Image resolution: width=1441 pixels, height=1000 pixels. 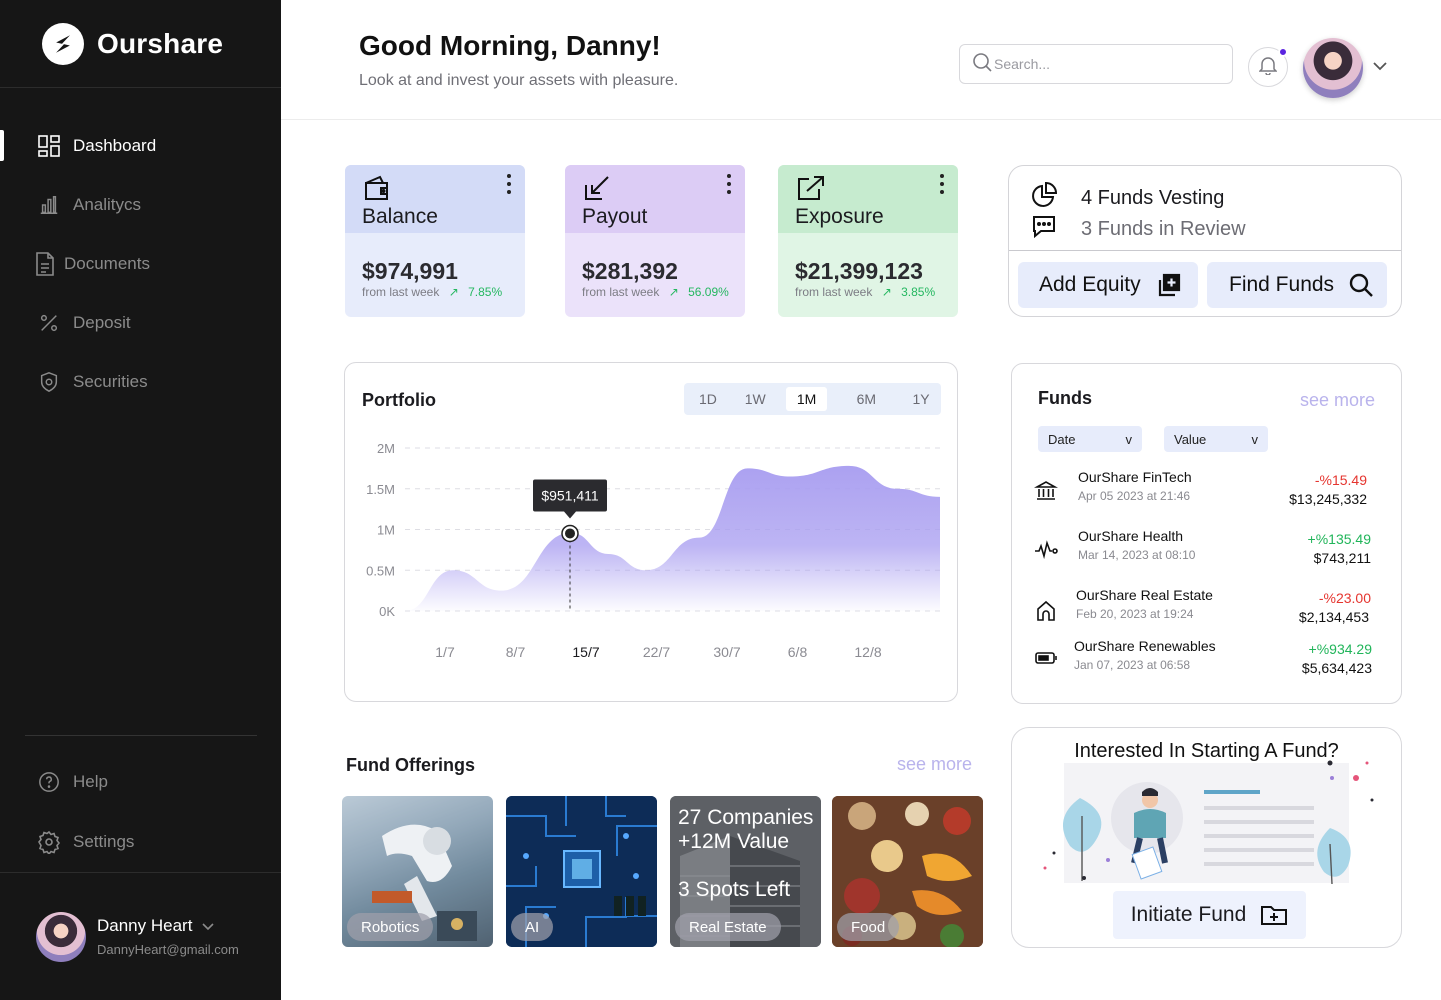 I want to click on fund-date: Jan 07, 2023 at 06:58, so click(x=1132, y=665).